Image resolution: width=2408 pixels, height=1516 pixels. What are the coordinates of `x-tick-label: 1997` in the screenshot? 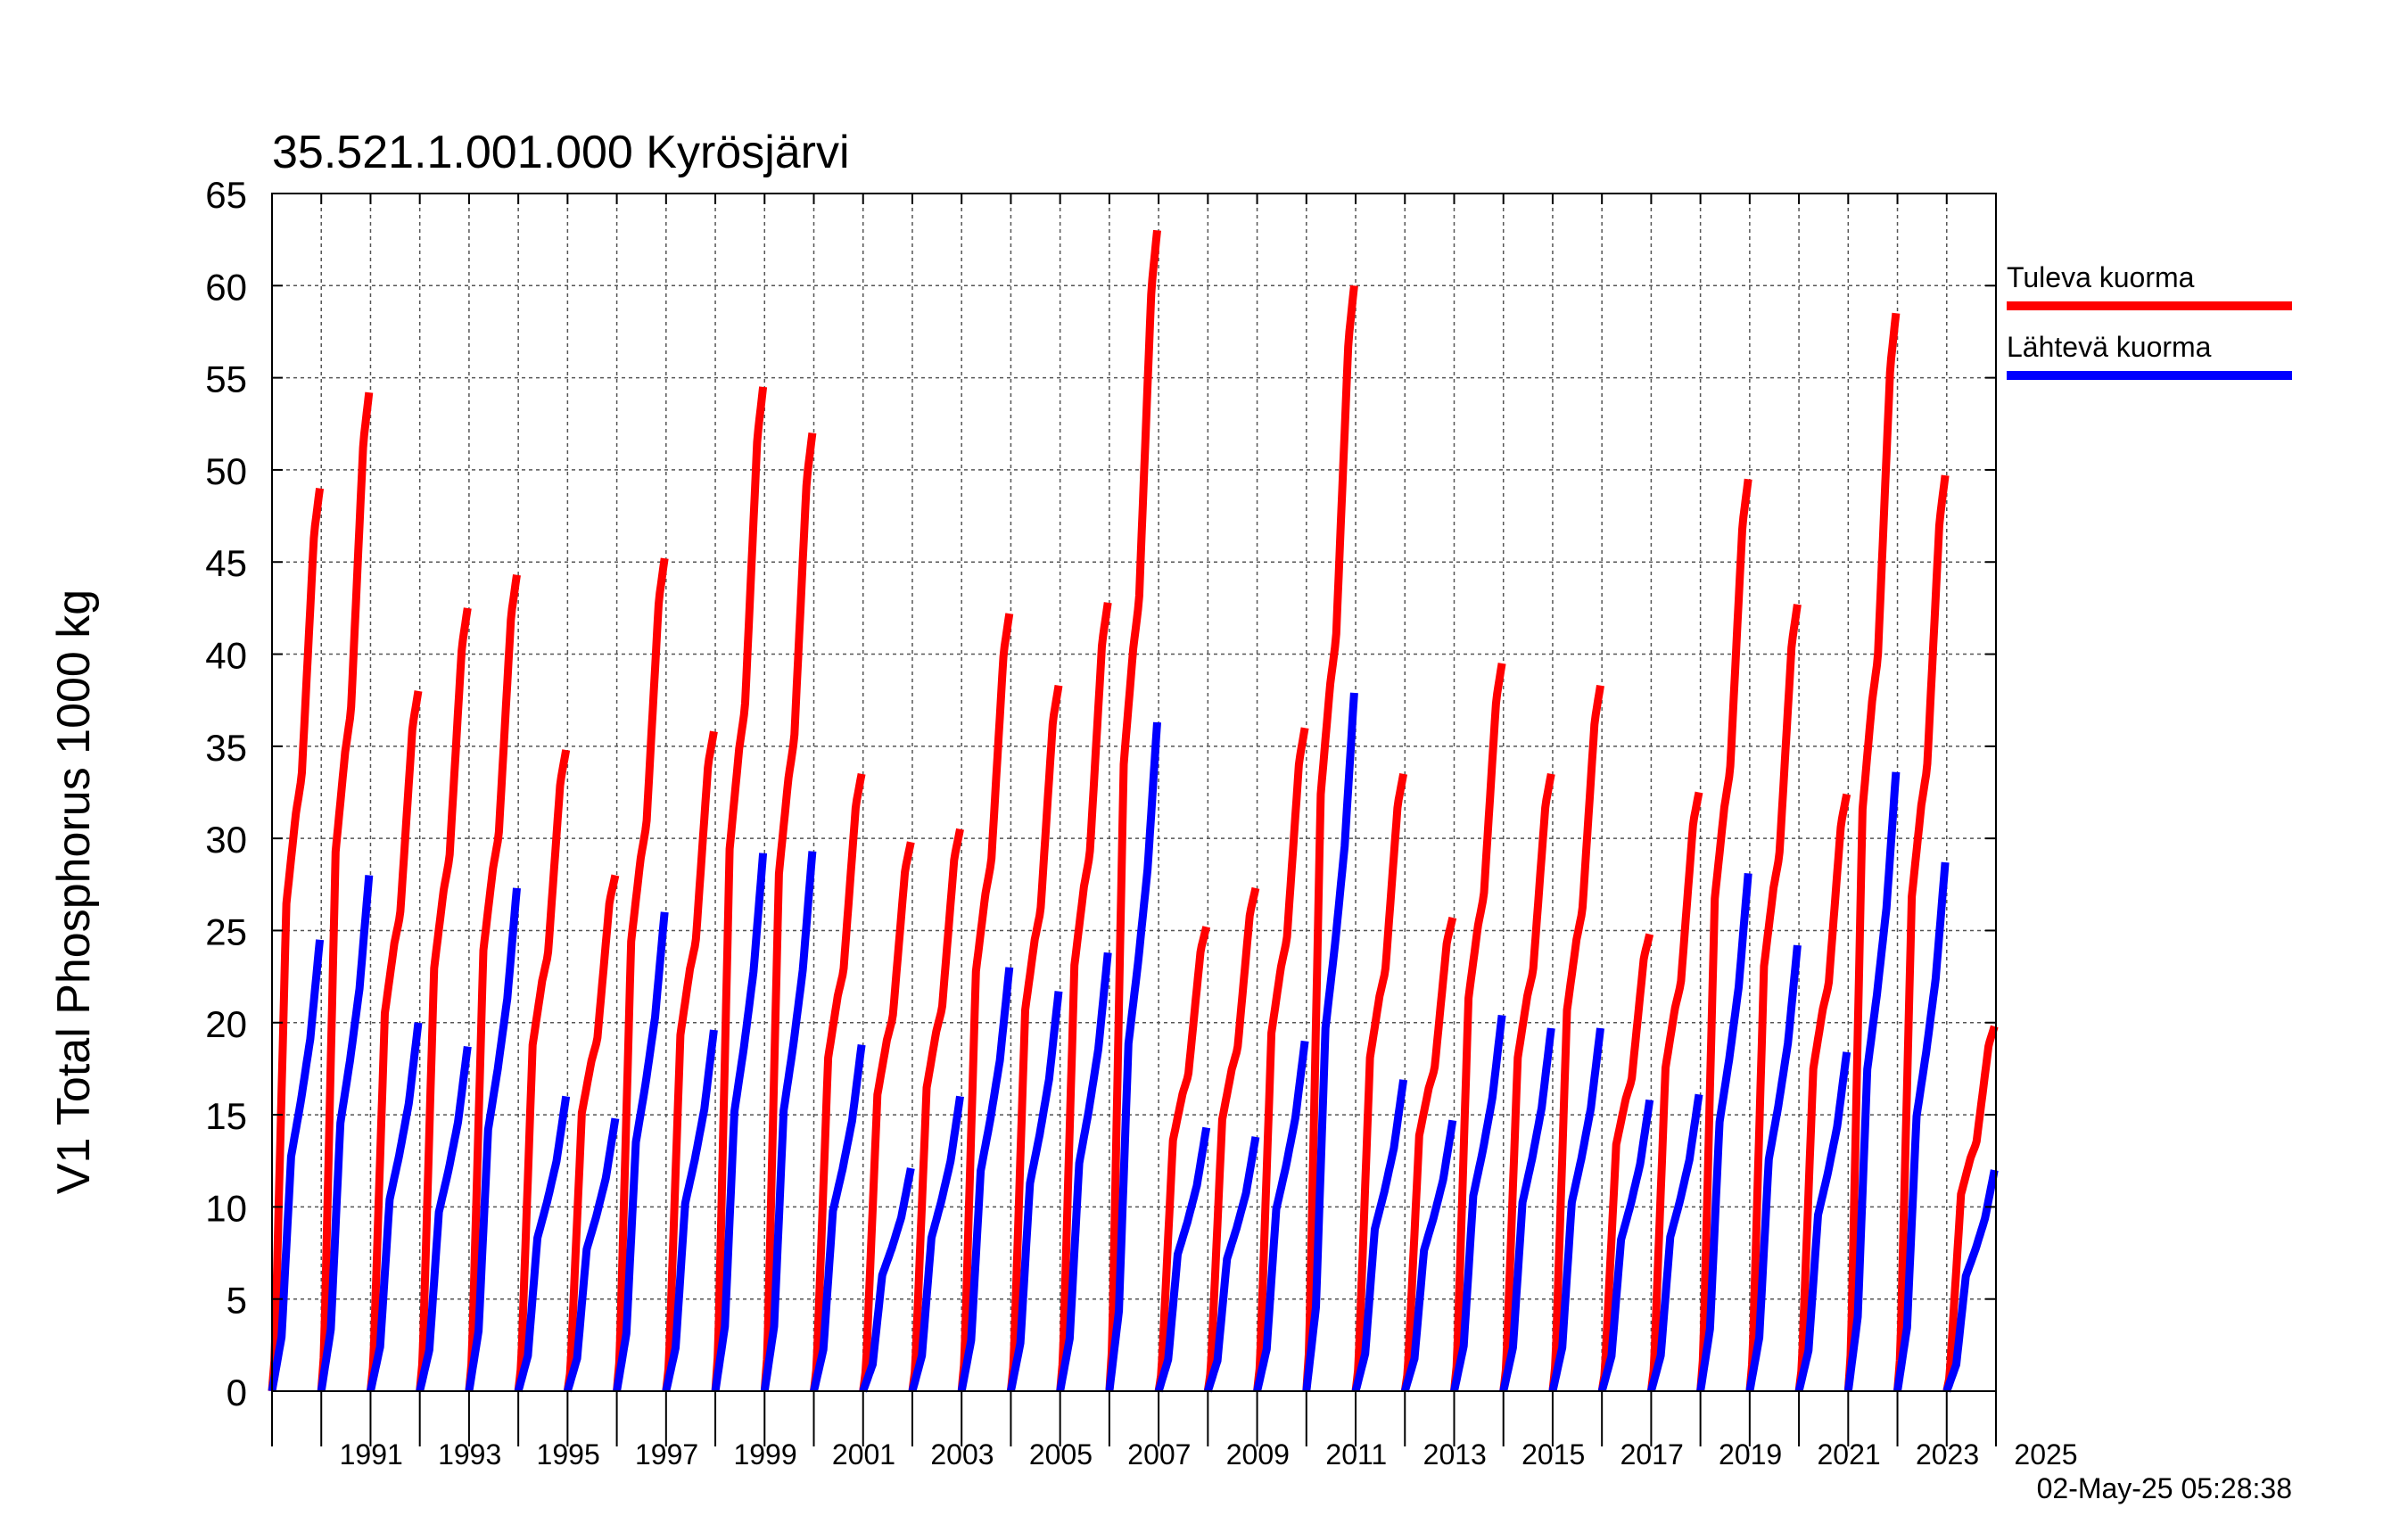 It's located at (666, 1454).